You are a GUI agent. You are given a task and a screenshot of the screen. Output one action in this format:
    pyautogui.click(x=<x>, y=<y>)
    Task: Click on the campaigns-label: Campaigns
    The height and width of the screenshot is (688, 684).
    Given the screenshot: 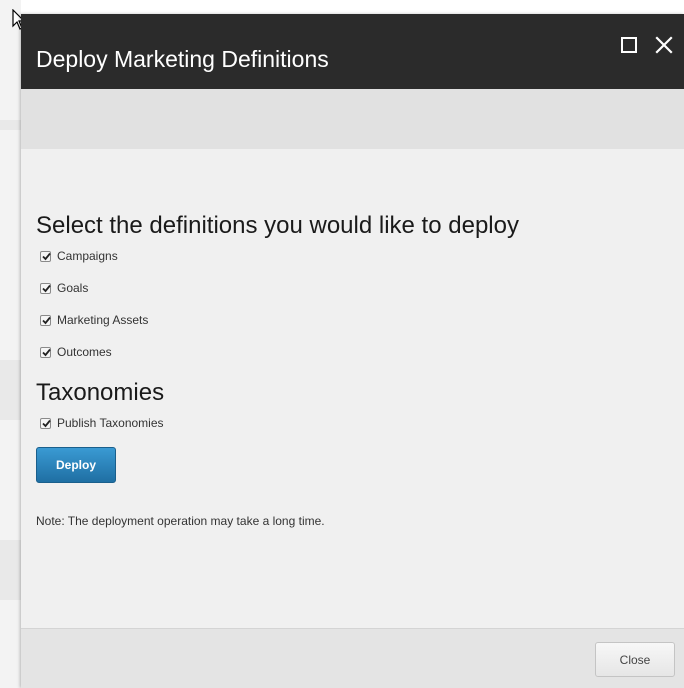 What is the action you would take?
    pyautogui.click(x=87, y=256)
    